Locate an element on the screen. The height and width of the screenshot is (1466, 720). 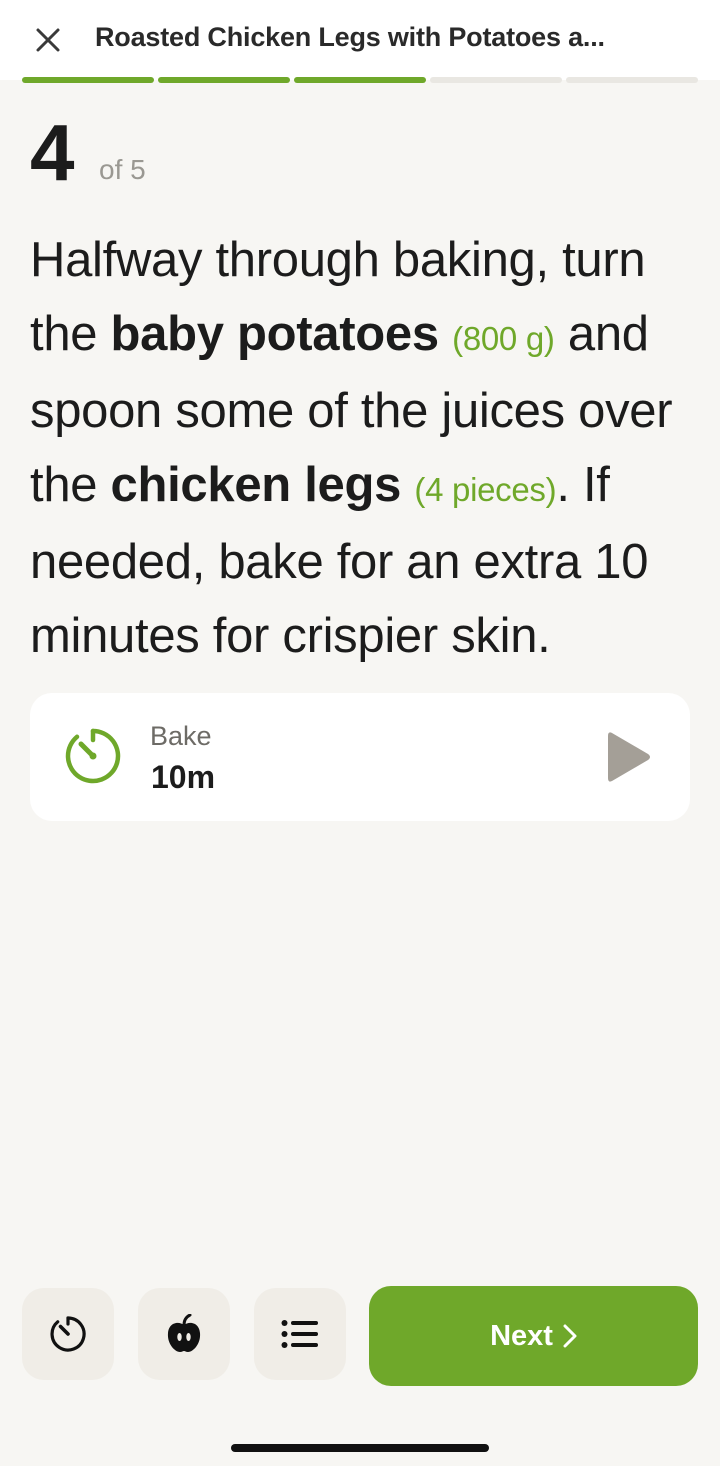
play-icon is located at coordinates (629, 757).